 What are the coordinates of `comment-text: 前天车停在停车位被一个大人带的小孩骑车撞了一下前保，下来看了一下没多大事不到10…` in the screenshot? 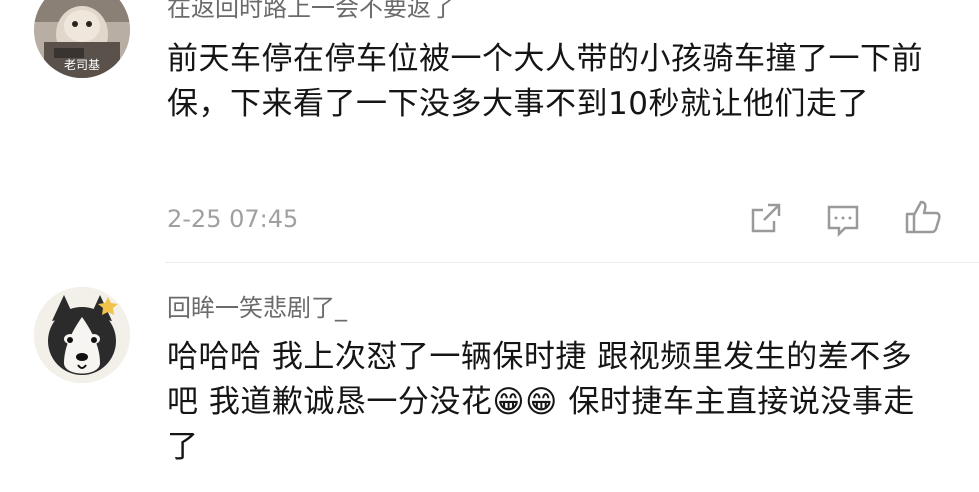 It's located at (545, 81).